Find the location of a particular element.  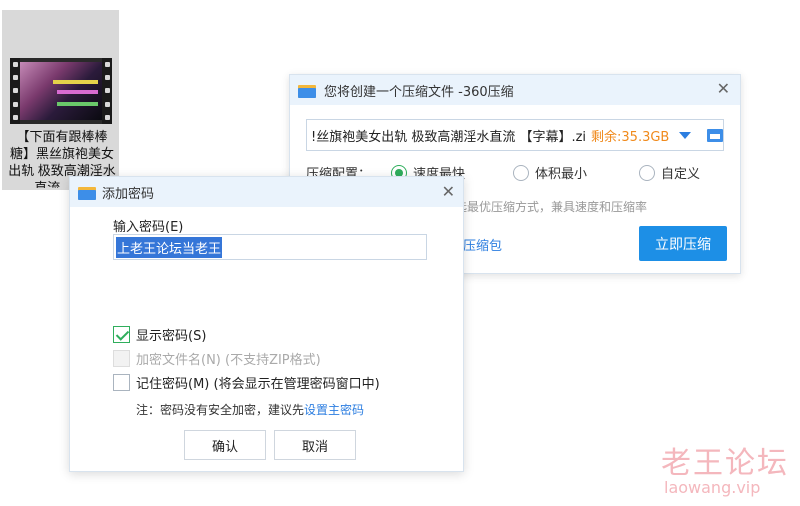

show-password-row: 显示密码(S) is located at coordinates (159, 334).